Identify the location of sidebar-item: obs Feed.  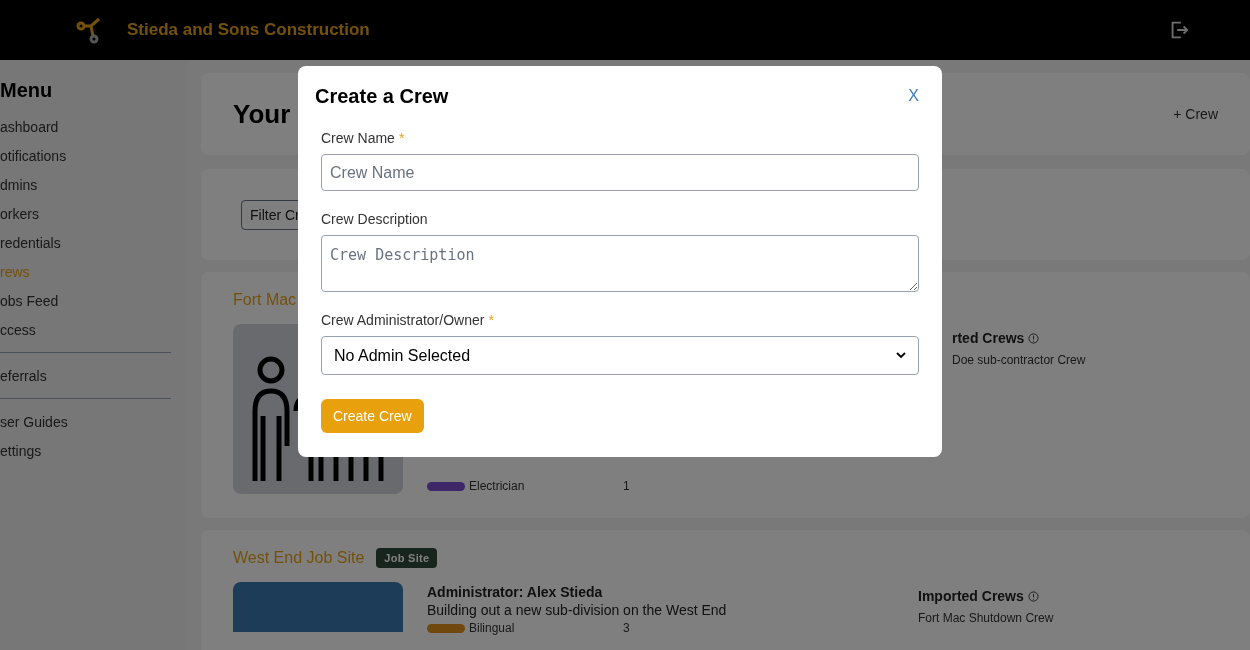
(85, 300).